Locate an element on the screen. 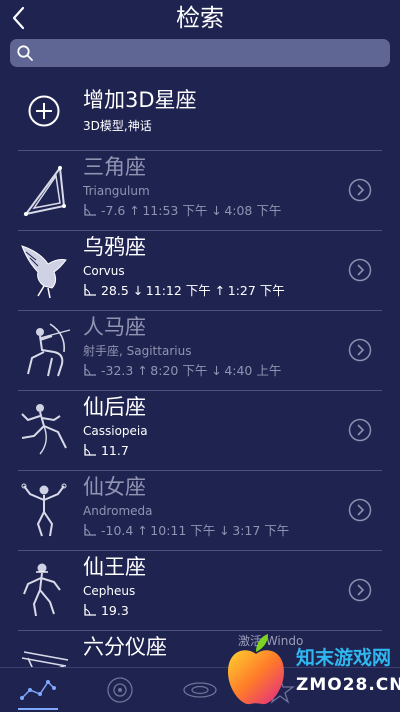 The width and height of the screenshot is (400, 712). rise-set-info: -32.3 ↑ 8:20 下午 ↓ 4:40 上午 is located at coordinates (182, 371).